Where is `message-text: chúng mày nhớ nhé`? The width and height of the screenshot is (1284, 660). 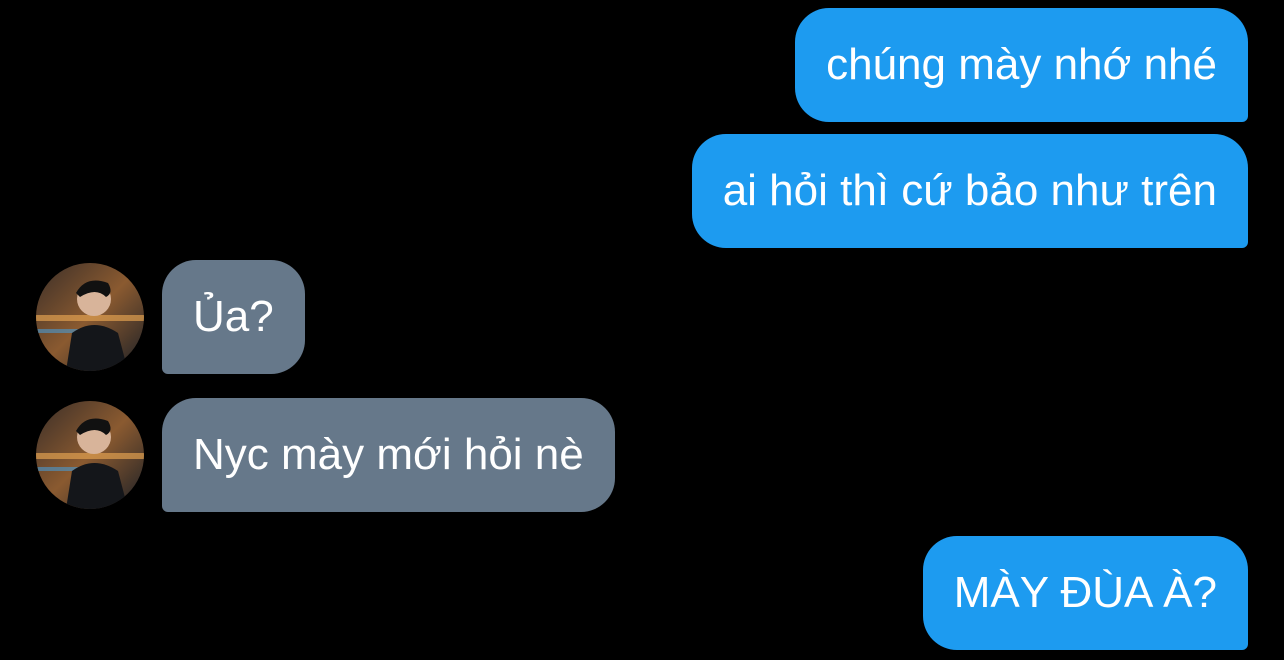 message-text: chúng mày nhớ nhé is located at coordinates (1021, 64).